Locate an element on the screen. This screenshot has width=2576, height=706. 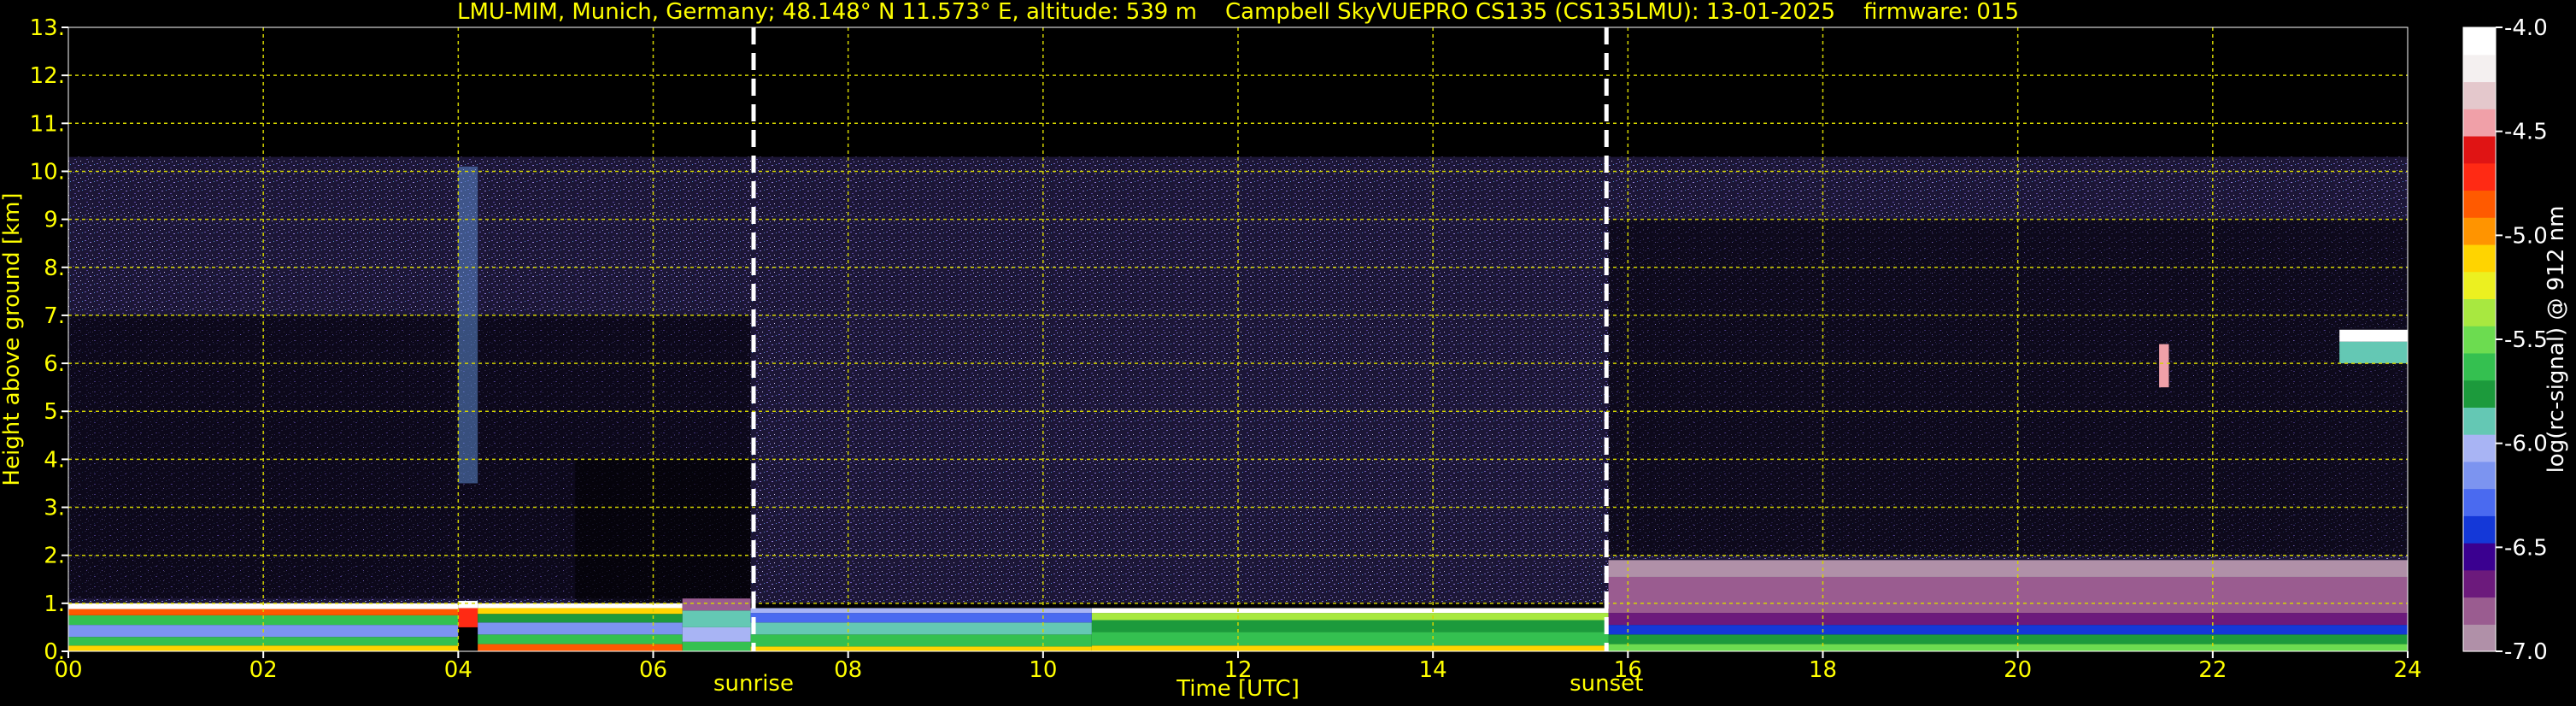
x-tick-label: 18 is located at coordinates (1823, 670).